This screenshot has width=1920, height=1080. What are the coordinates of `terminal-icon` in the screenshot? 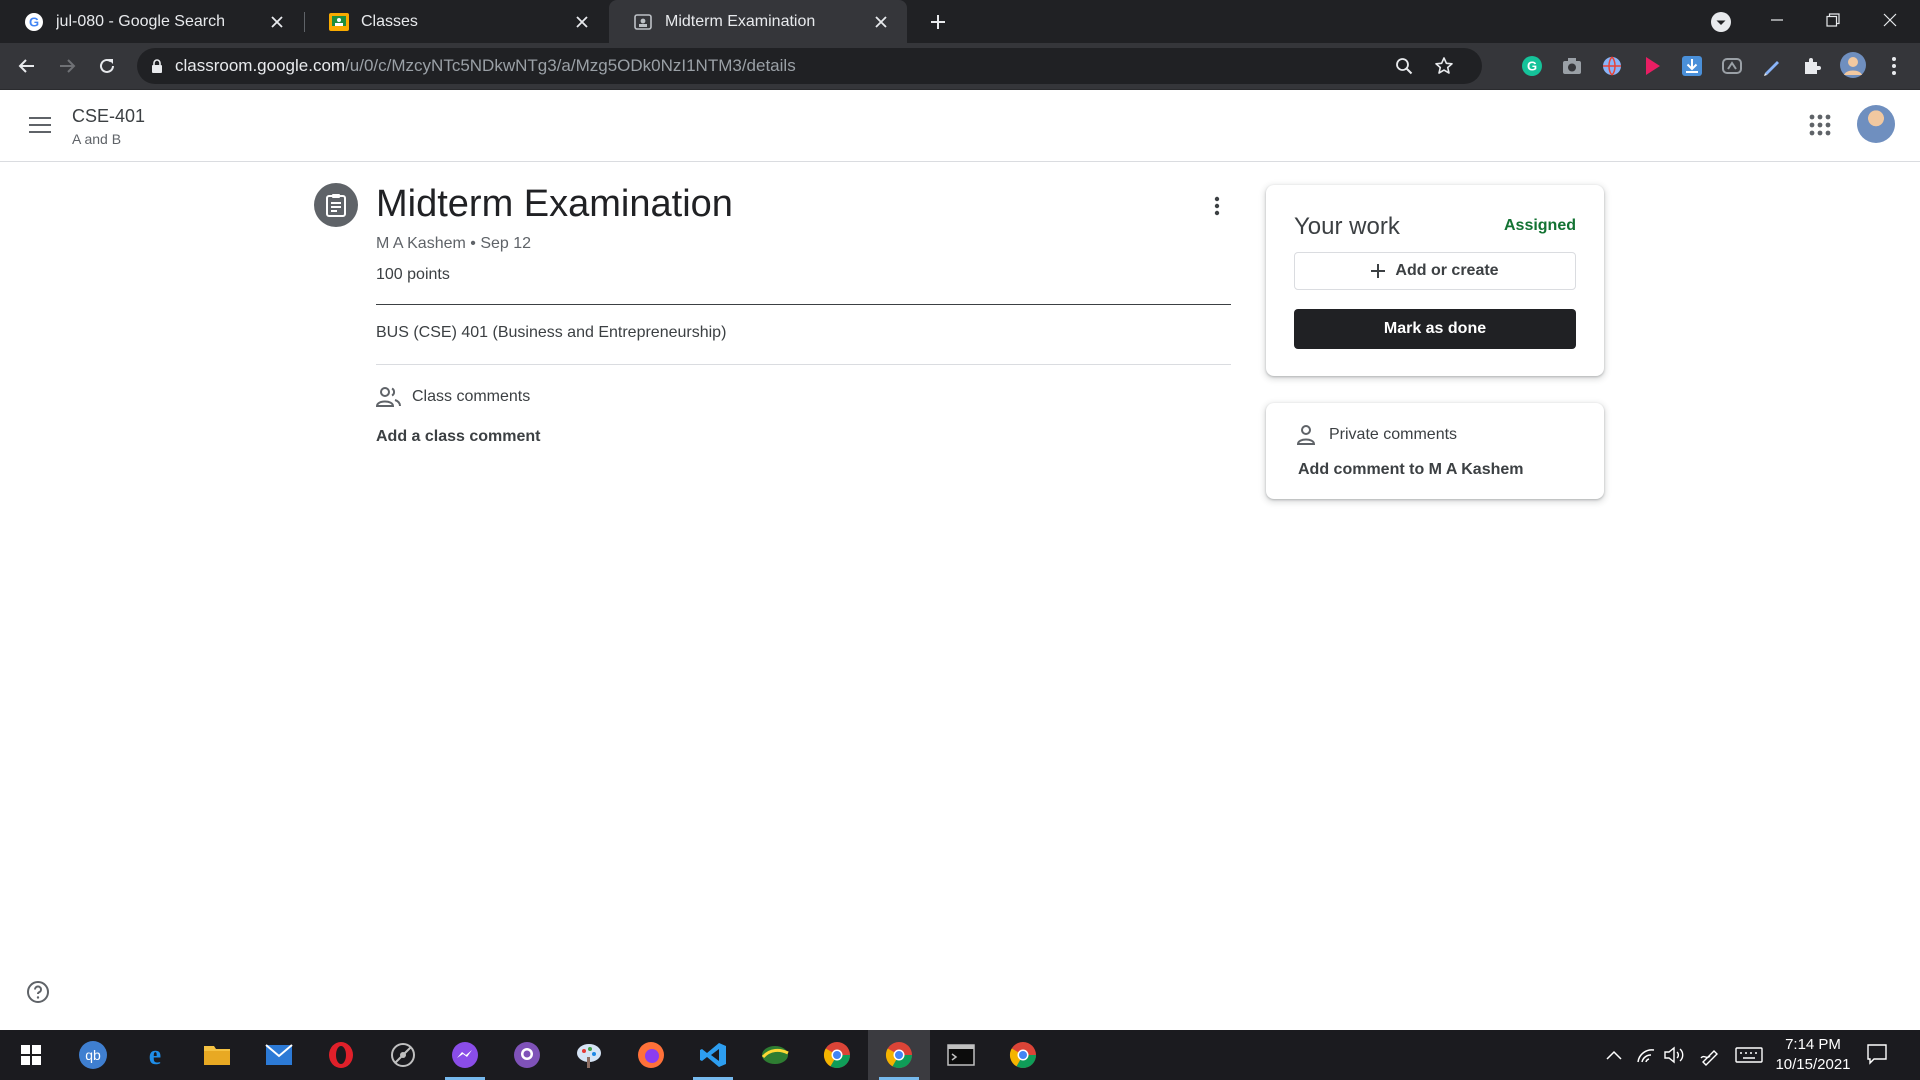 It's located at (961, 1055).